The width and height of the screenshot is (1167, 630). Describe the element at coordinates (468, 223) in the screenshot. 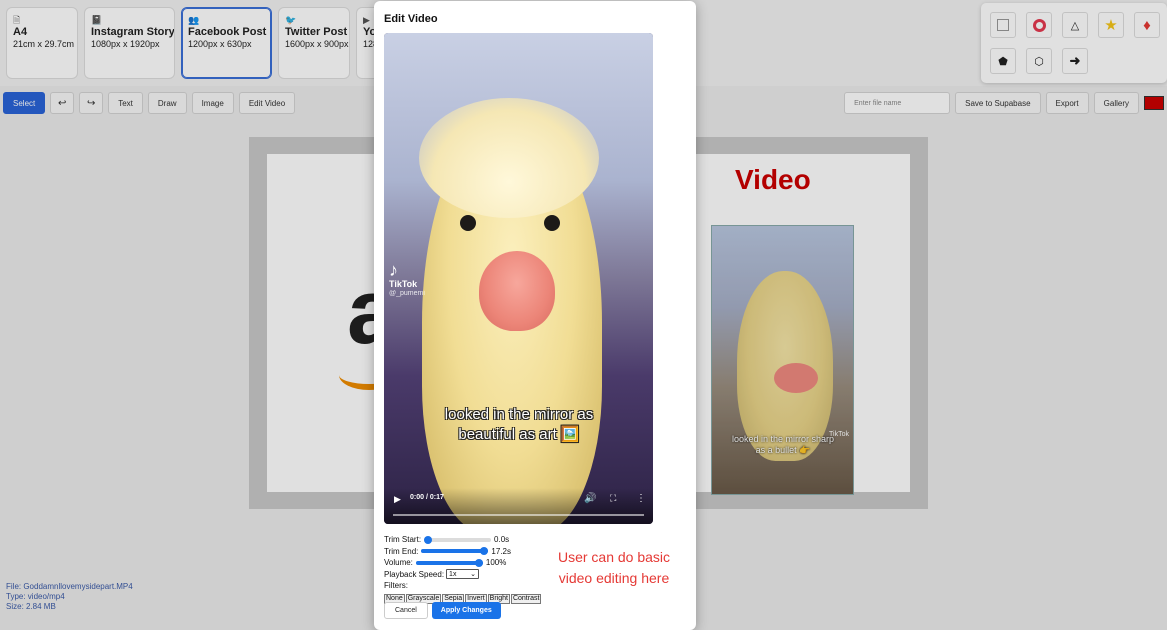

I see `duck-left-eye` at that location.